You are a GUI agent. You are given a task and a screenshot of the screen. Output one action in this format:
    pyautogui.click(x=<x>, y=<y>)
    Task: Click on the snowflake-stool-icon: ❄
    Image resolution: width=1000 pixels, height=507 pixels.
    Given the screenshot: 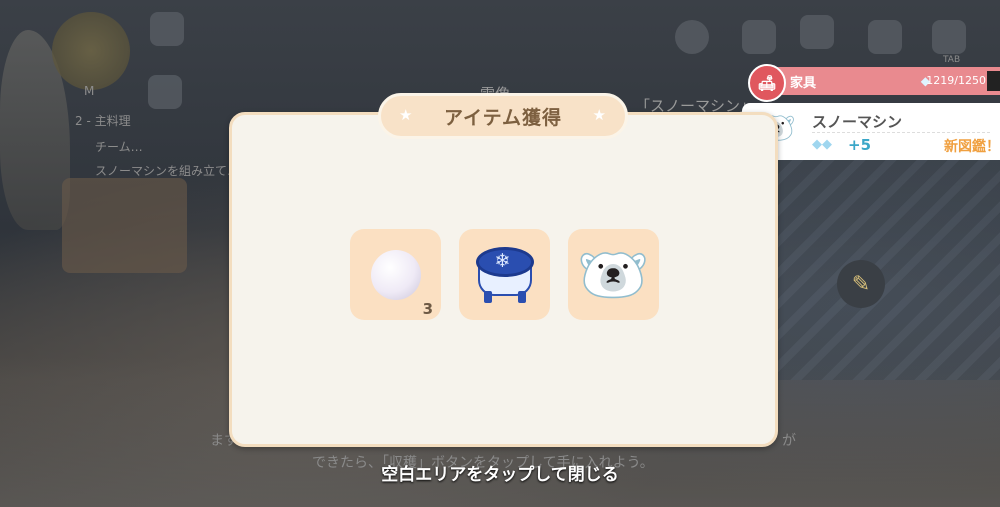 What is the action you would take?
    pyautogui.click(x=504, y=274)
    